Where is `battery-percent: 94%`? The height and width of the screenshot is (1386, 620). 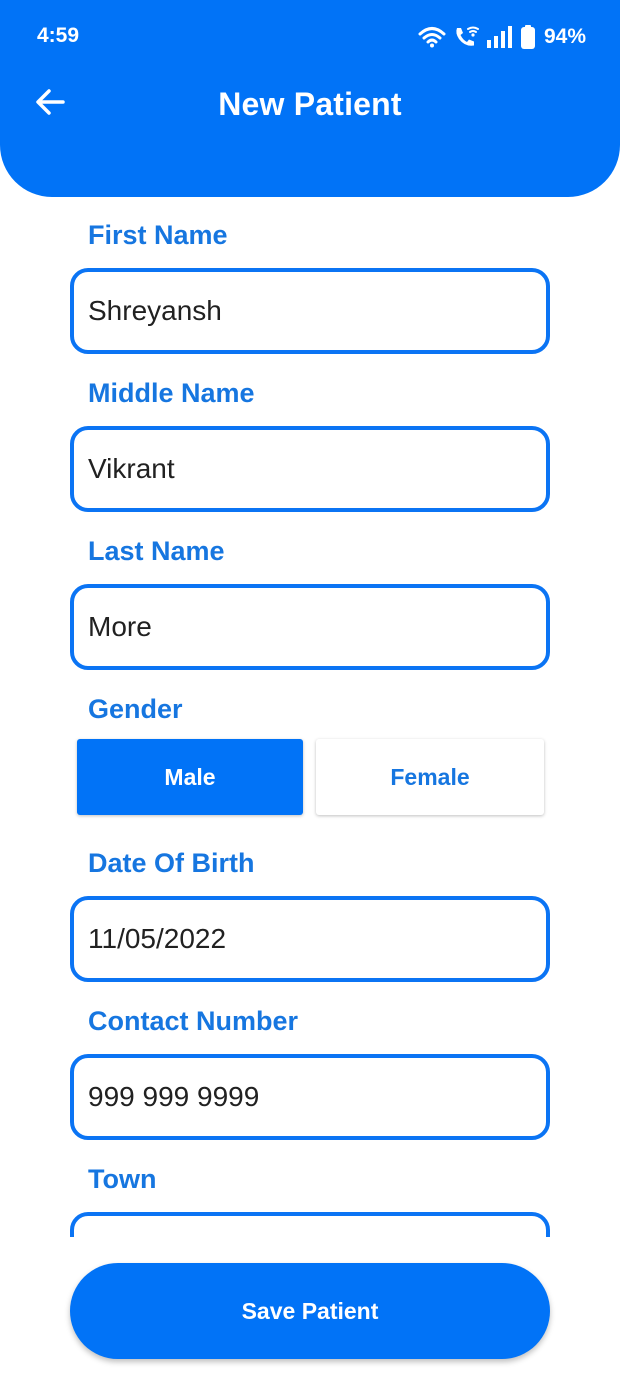 battery-percent: 94% is located at coordinates (564, 36).